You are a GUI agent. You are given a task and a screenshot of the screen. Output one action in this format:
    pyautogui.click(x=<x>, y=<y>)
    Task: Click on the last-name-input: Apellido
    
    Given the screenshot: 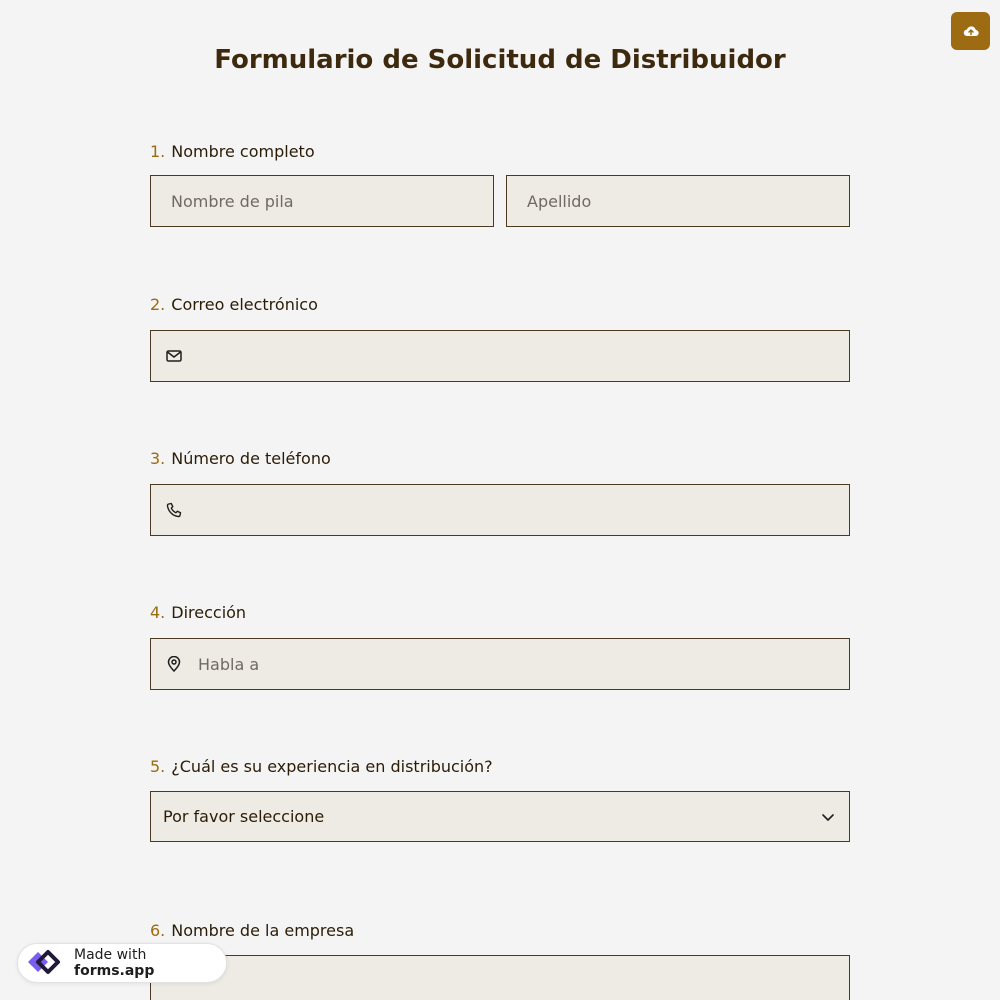 What is the action you would take?
    pyautogui.click(x=678, y=201)
    